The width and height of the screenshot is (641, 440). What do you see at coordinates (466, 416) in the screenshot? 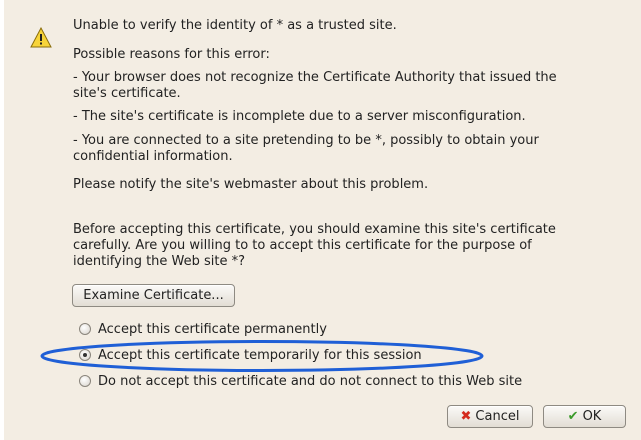
I see `red-x-icon: ✖` at bounding box center [466, 416].